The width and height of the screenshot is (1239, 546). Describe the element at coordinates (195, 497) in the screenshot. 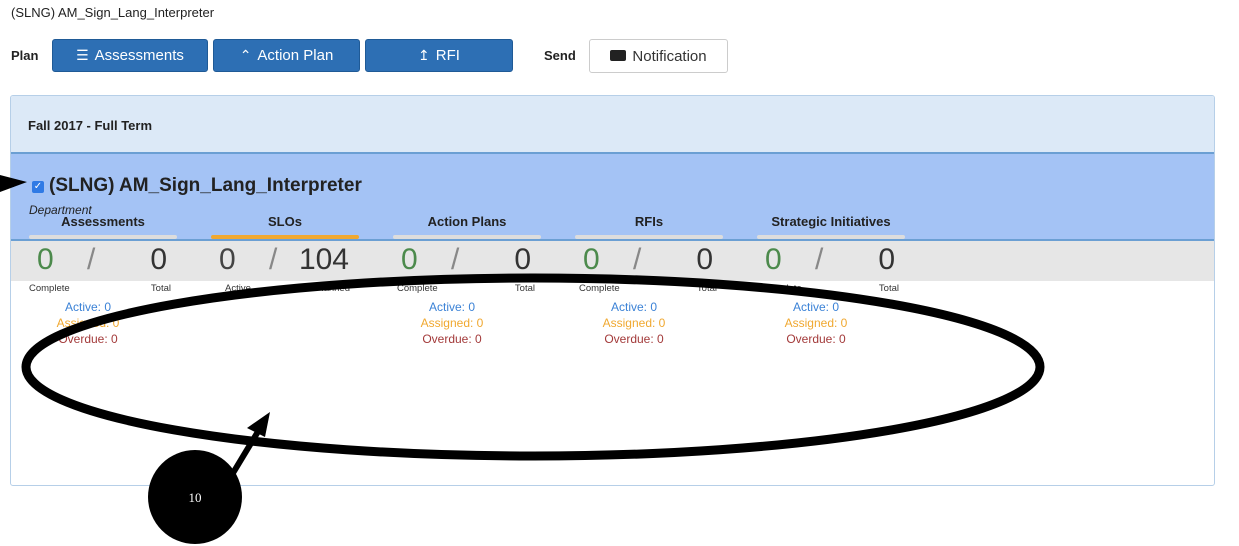

I see `callout-number: 10` at that location.